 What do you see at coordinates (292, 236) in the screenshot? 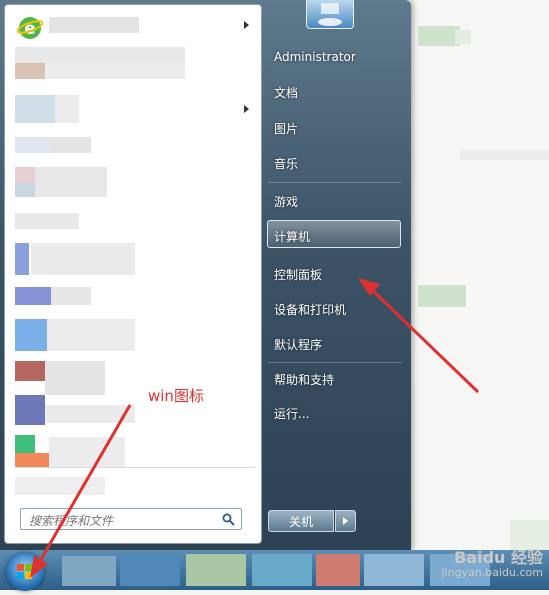
I see `menu-item-computer: 计算机` at bounding box center [292, 236].